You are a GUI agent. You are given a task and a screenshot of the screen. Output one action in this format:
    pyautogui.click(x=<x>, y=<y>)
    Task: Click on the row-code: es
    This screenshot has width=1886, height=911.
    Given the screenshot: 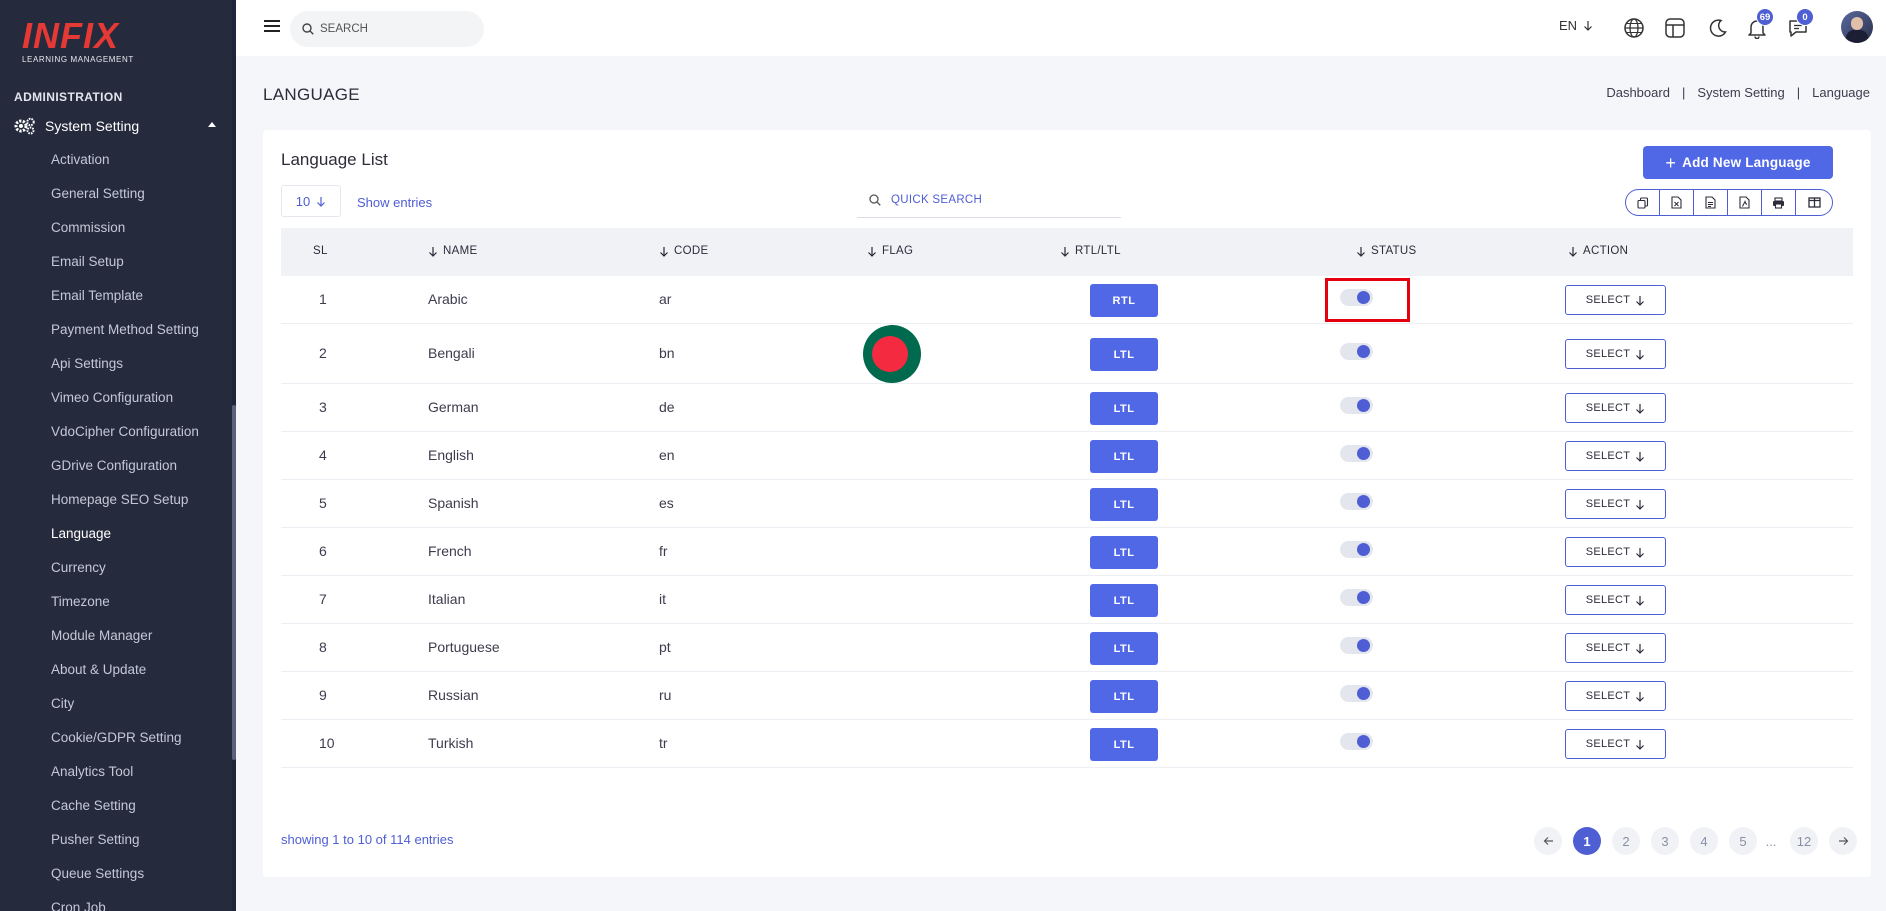 What is the action you would take?
    pyautogui.click(x=666, y=503)
    